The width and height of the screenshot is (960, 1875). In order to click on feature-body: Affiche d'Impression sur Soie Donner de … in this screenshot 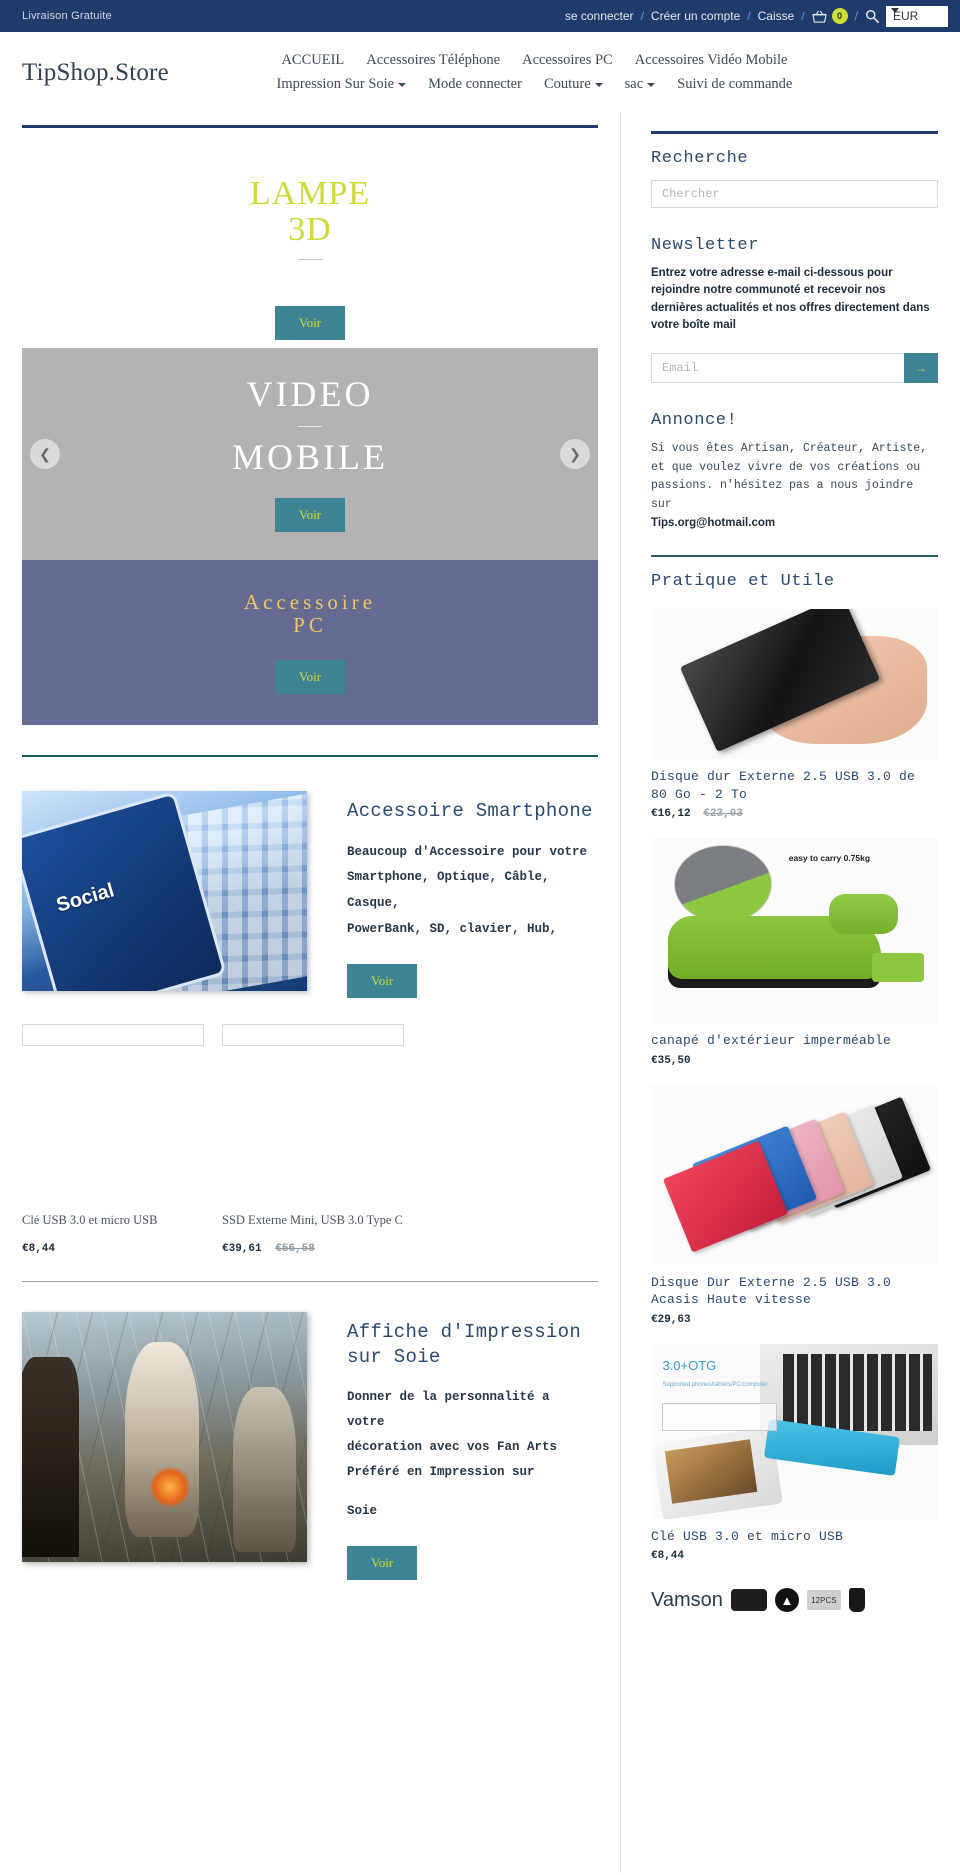, I will do `click(472, 1446)`.